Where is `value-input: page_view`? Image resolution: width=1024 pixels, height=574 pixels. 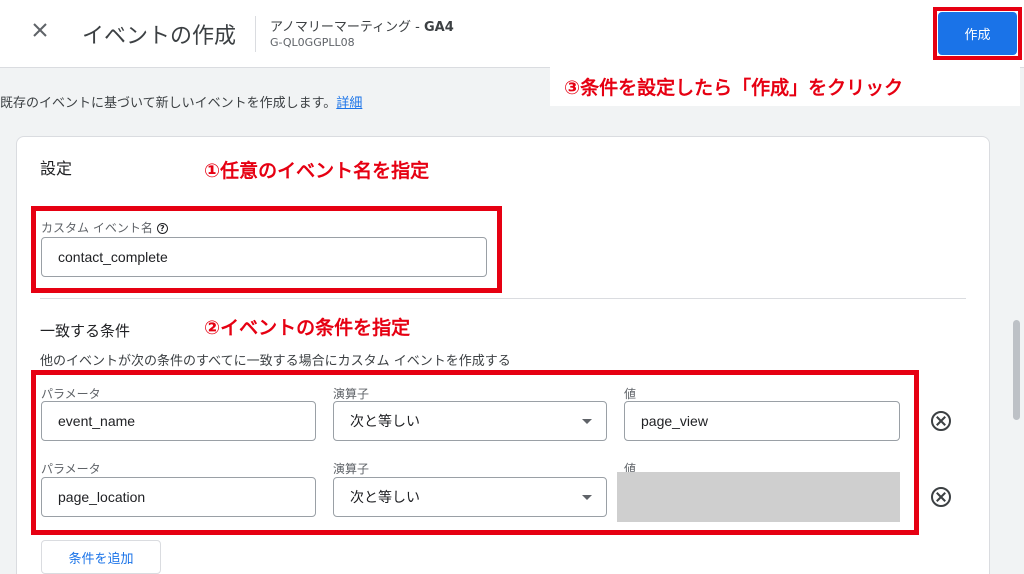 value-input: page_view is located at coordinates (762, 421).